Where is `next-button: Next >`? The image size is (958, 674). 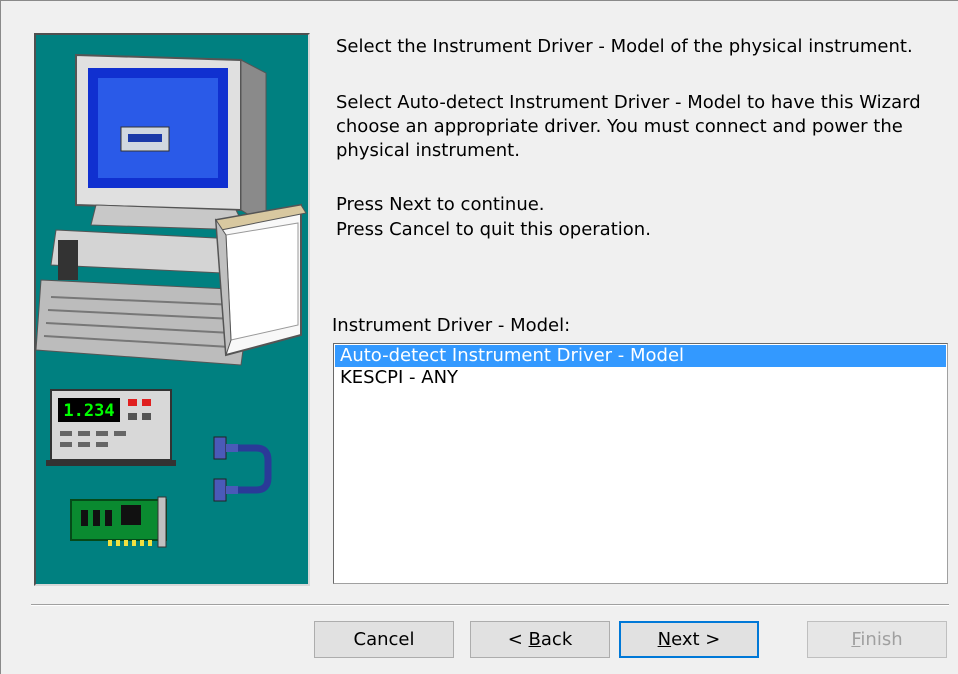
next-button: Next > is located at coordinates (689, 639).